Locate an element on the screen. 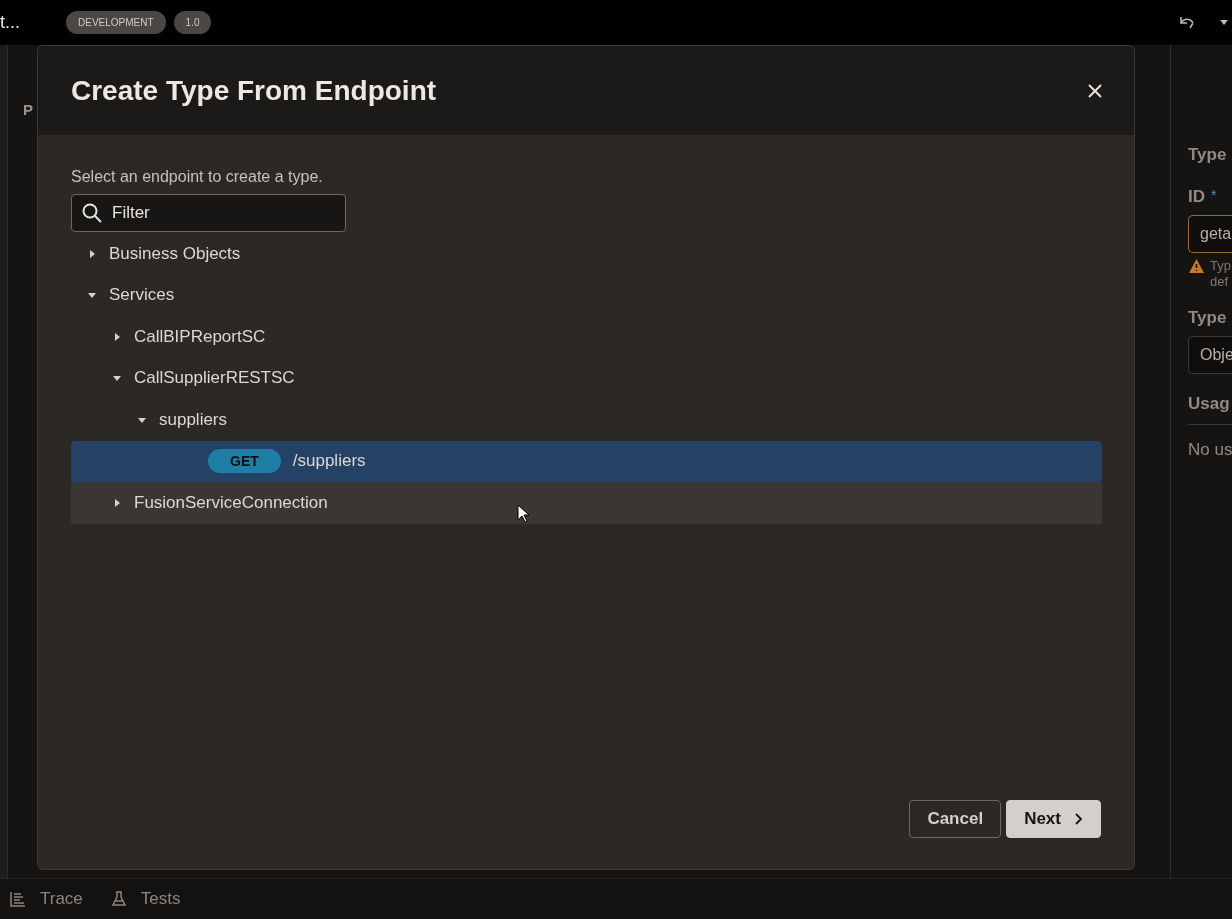 Image resolution: width=1232 pixels, height=919 pixels. status-badge: 1.0 is located at coordinates (192, 22).